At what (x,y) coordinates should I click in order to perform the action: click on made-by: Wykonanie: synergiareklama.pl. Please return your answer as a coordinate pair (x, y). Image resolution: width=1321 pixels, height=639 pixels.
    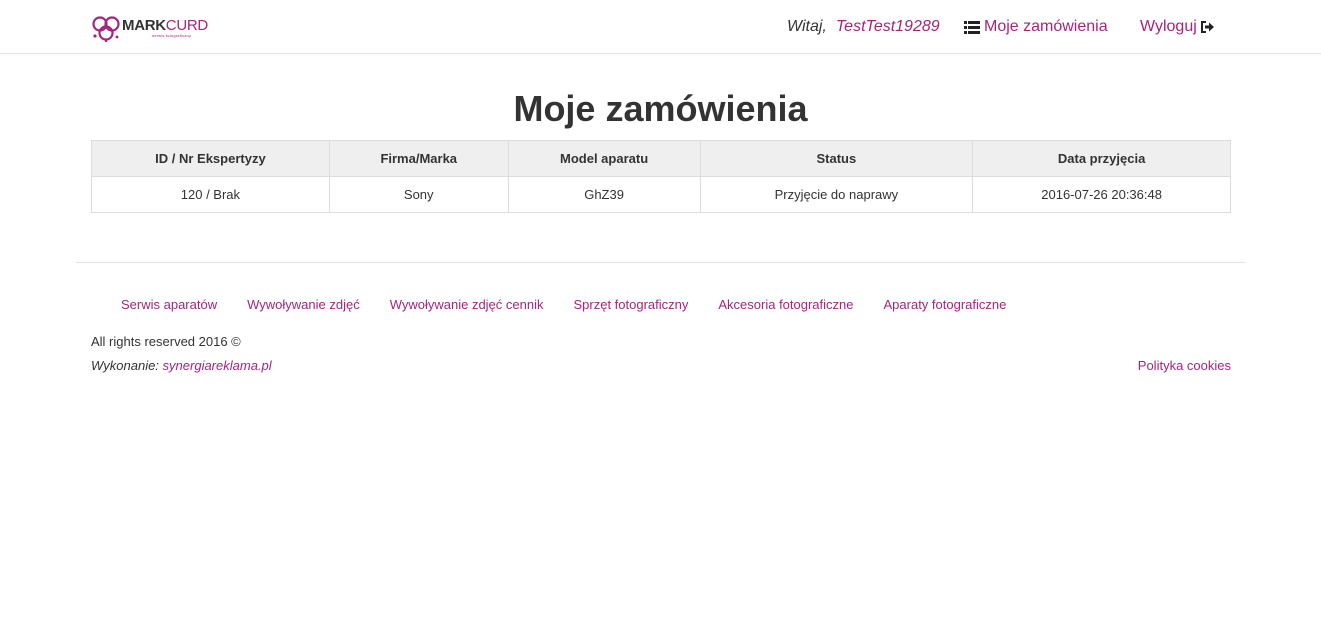
    Looking at the image, I should click on (181, 365).